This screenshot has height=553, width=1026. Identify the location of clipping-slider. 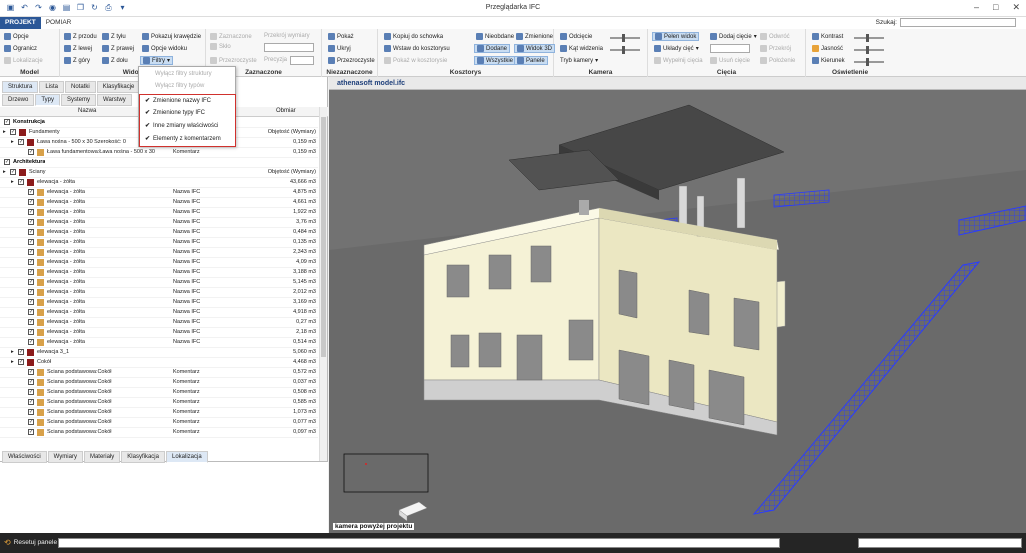
(625, 38).